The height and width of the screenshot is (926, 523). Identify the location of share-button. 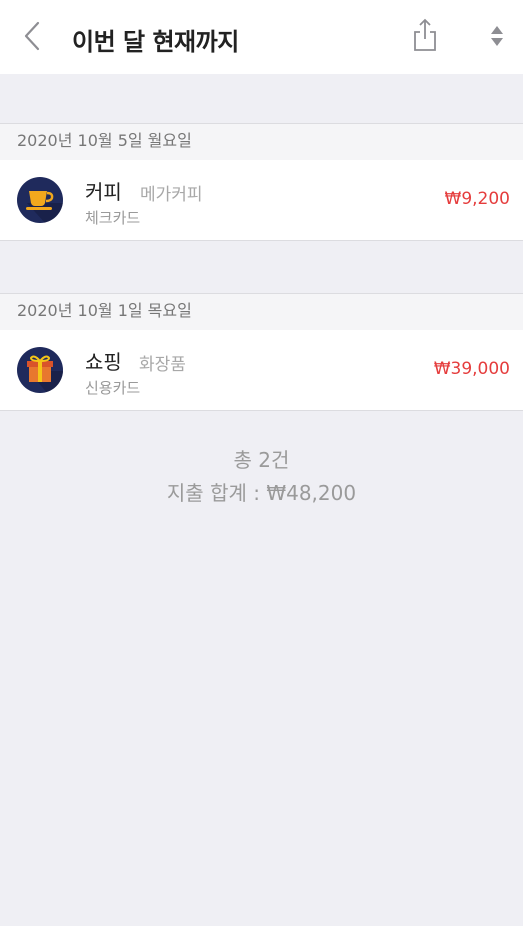
(425, 37).